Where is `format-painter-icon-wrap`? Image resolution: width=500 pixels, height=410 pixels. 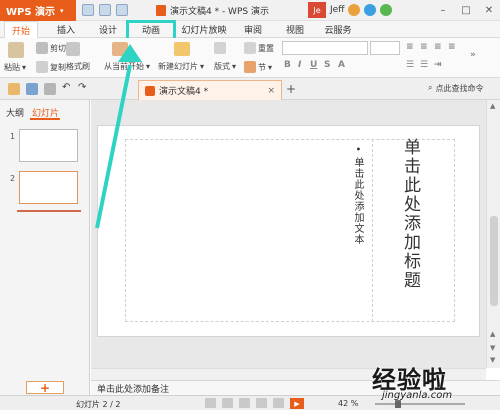 format-painter-icon-wrap is located at coordinates (73, 49).